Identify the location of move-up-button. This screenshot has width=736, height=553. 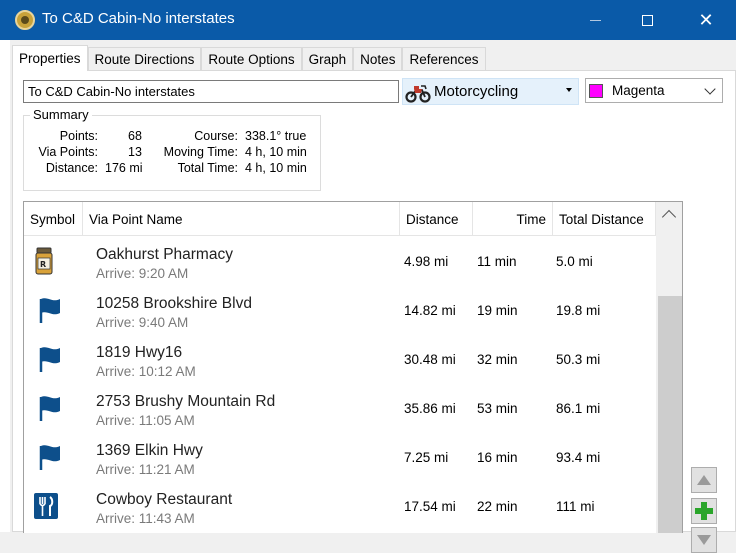
(704, 480).